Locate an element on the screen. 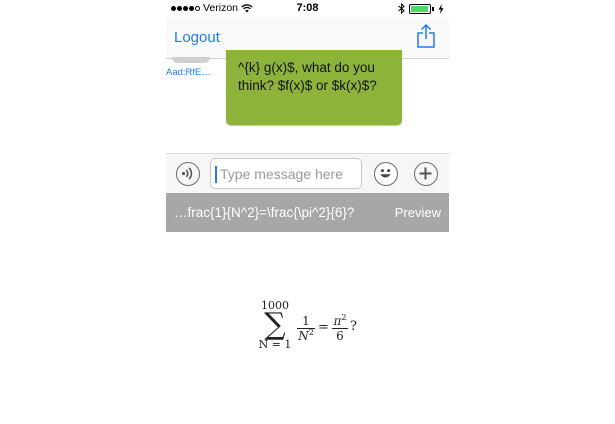 The width and height of the screenshot is (615, 424). message-placeholder: Type message here is located at coordinates (281, 174).